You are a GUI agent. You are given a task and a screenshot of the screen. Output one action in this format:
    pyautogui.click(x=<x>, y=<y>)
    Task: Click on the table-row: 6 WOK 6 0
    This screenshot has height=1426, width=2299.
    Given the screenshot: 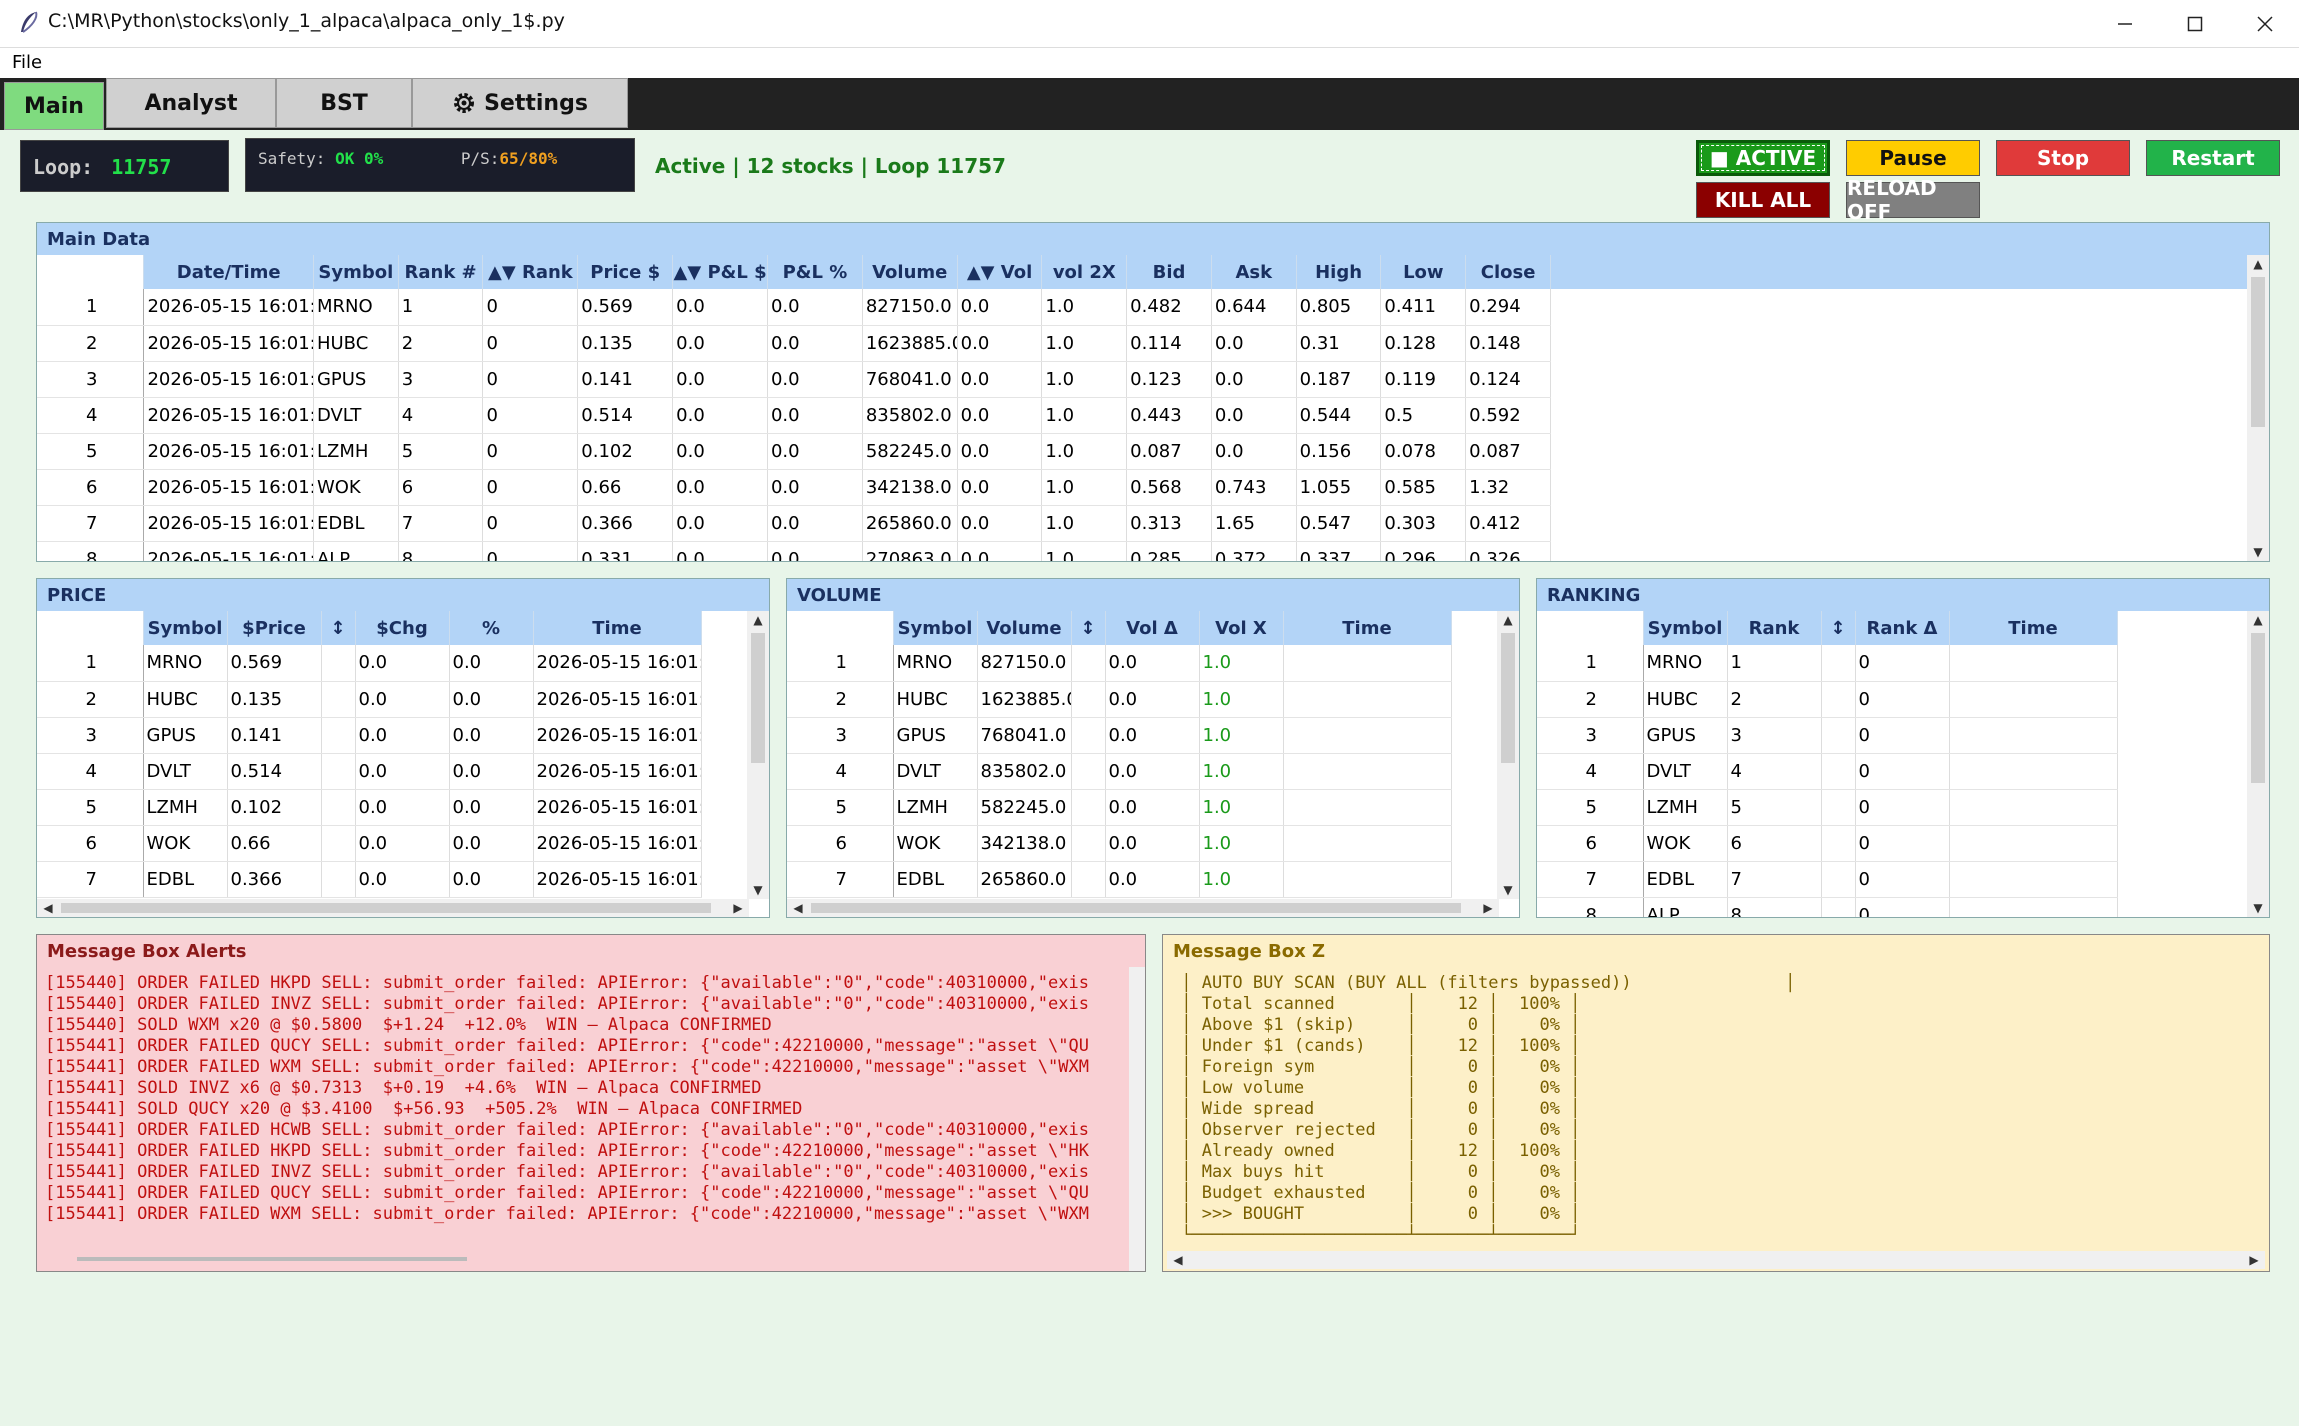 What is the action you would take?
    pyautogui.click(x=1871, y=843)
    